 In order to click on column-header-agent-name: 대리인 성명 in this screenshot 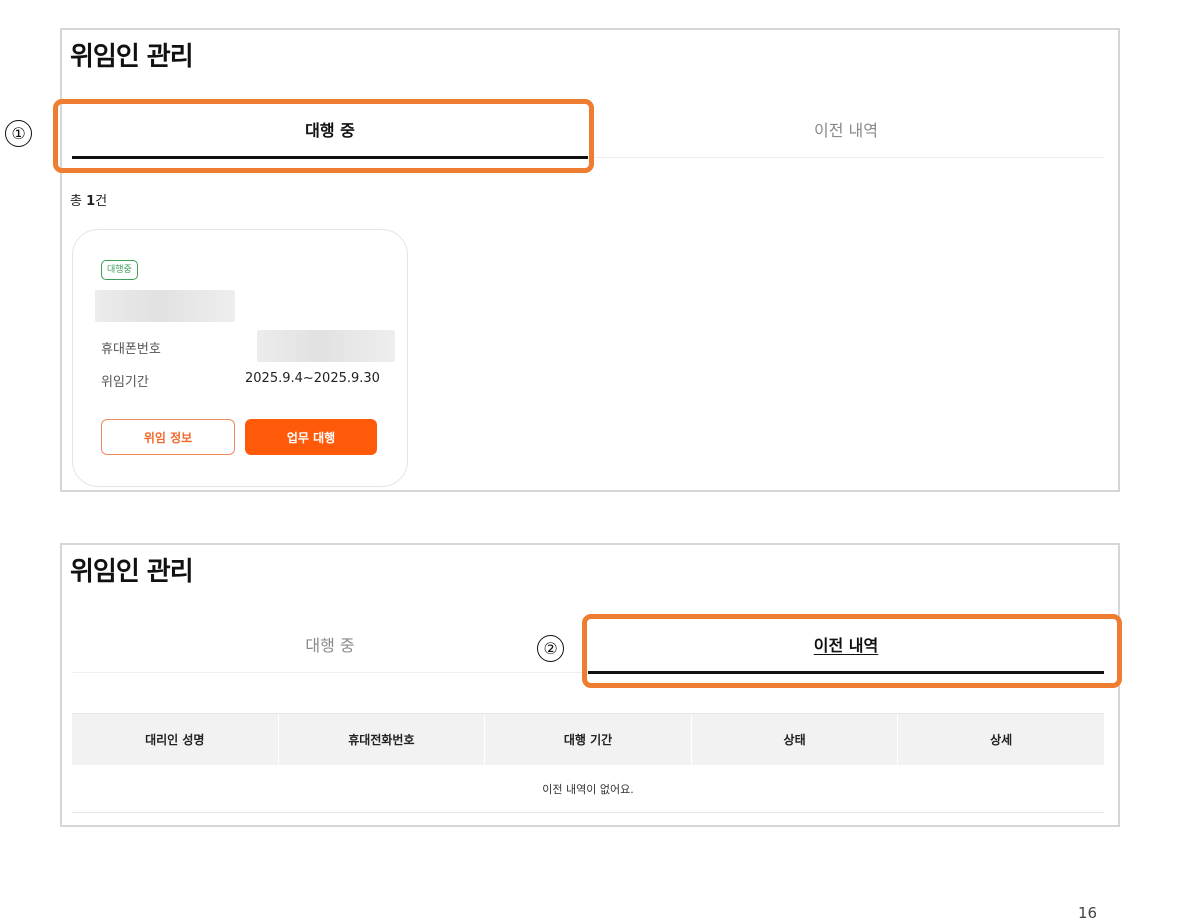, I will do `click(175, 739)`.